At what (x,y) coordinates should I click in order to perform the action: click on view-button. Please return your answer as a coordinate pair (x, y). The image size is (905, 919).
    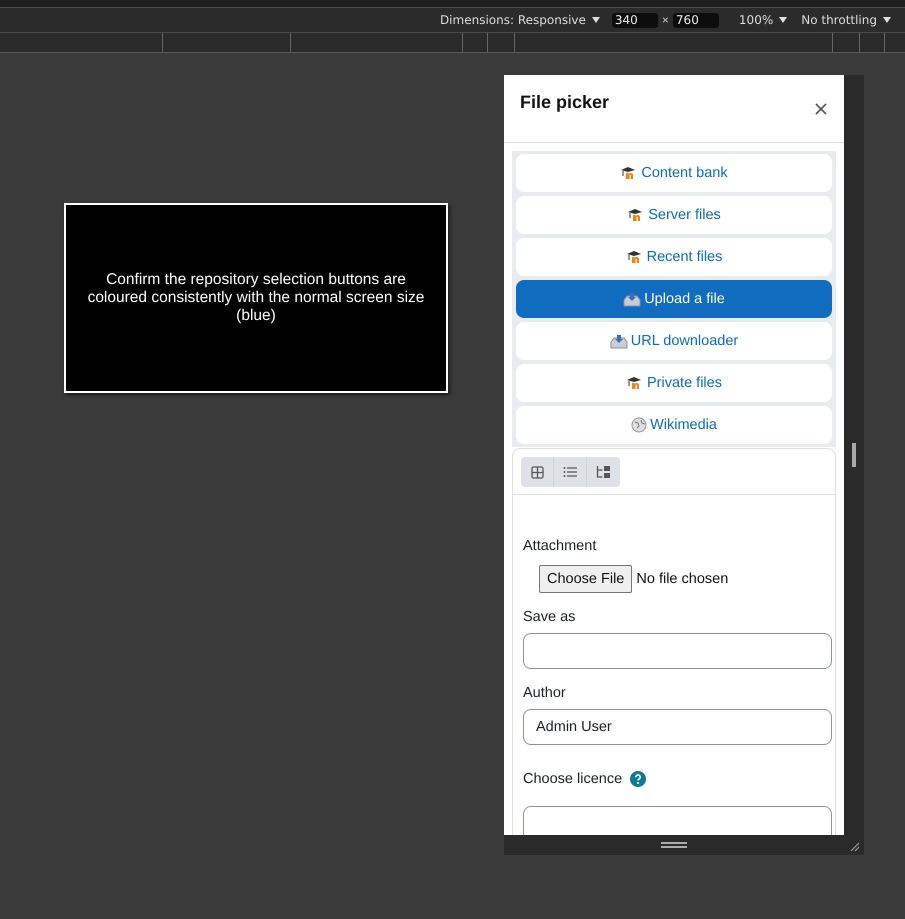
    Looking at the image, I should click on (537, 472).